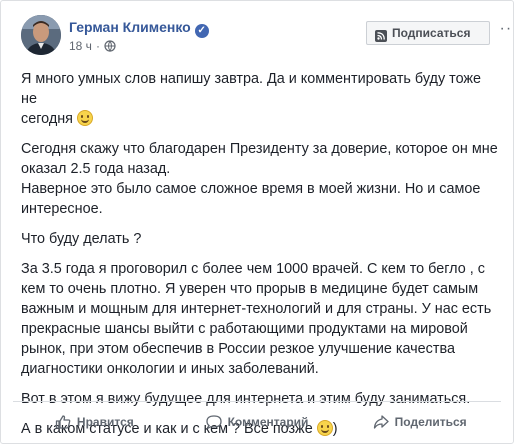 This screenshot has height=444, width=514. What do you see at coordinates (201, 31) in the screenshot?
I see `verified-badge-icon: ✓` at bounding box center [201, 31].